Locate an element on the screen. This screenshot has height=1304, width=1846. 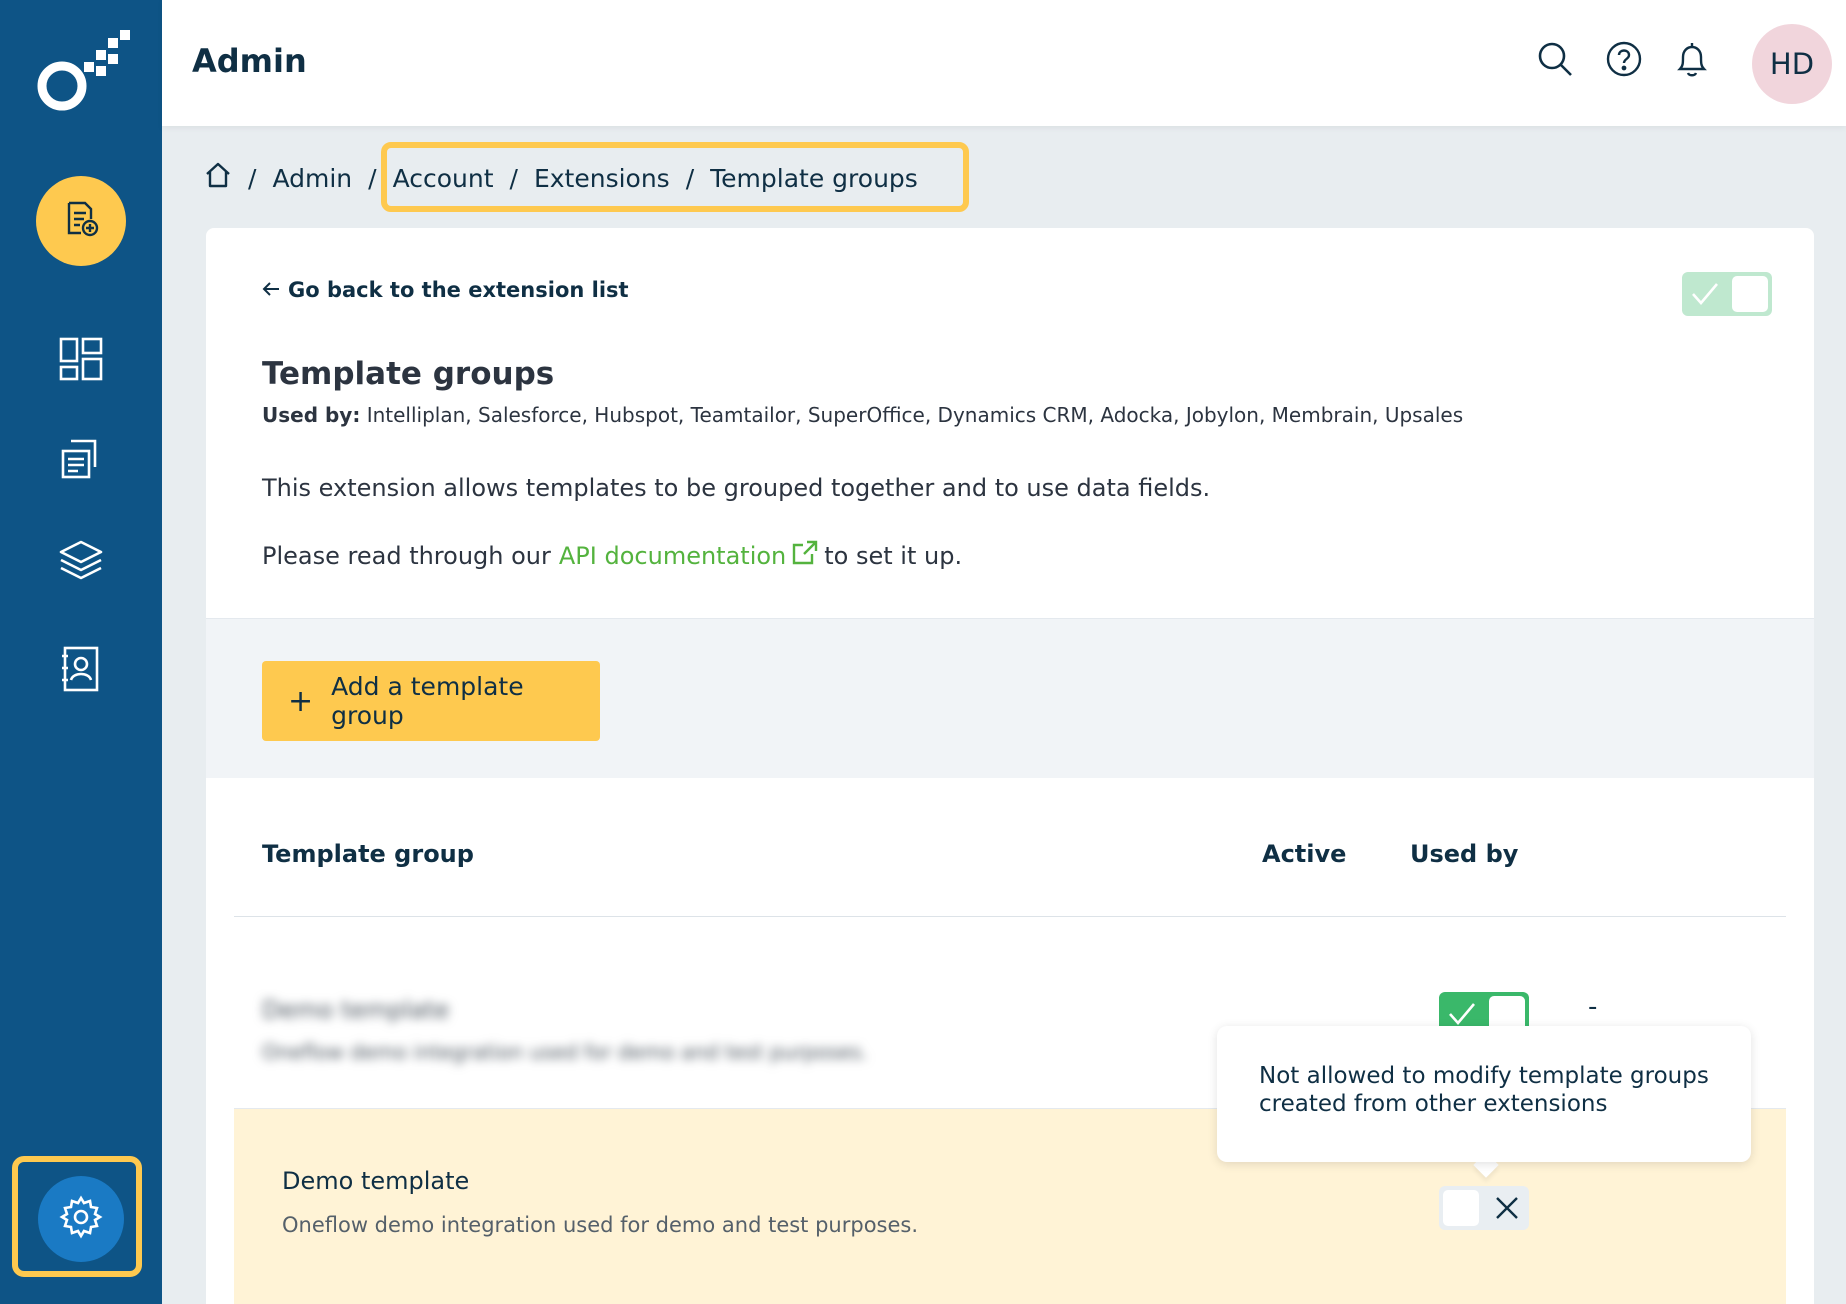
sidebar is located at coordinates (81, 652).